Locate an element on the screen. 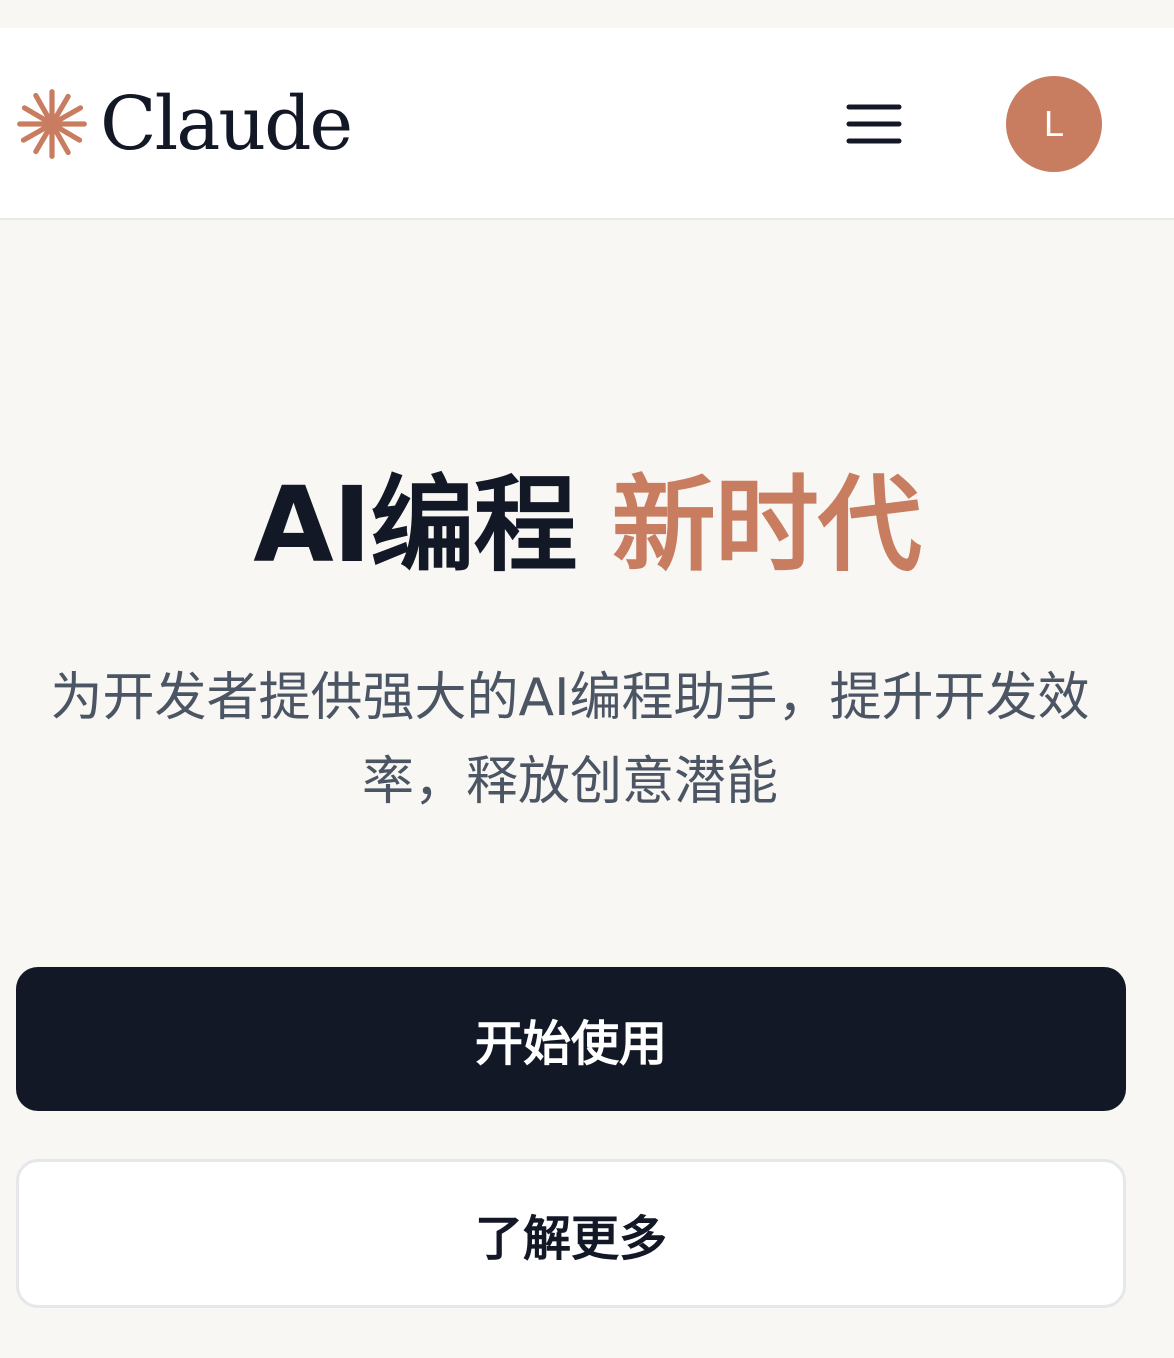  hero-title-accent: 新时代 is located at coordinates (766, 525).